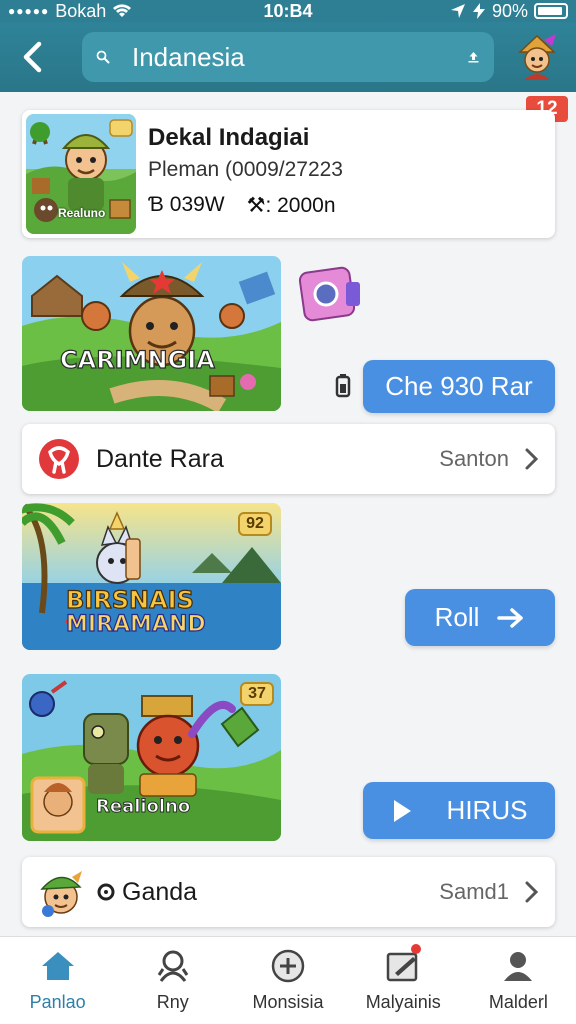 The width and height of the screenshot is (576, 1024). Describe the element at coordinates (343, 386) in the screenshot. I see `battery-small-icon` at that location.